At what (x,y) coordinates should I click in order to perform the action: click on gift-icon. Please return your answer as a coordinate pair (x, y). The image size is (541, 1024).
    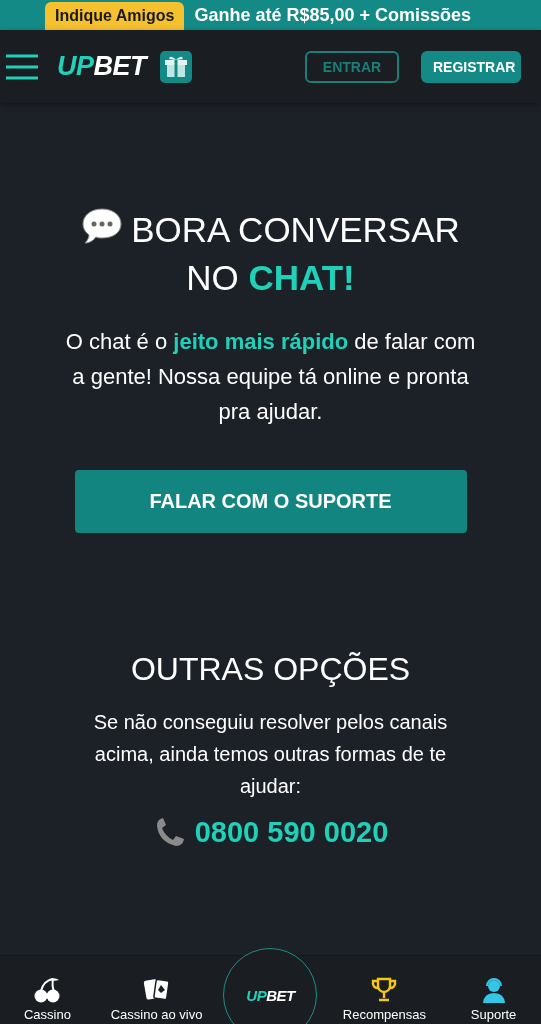
    Looking at the image, I should click on (176, 66).